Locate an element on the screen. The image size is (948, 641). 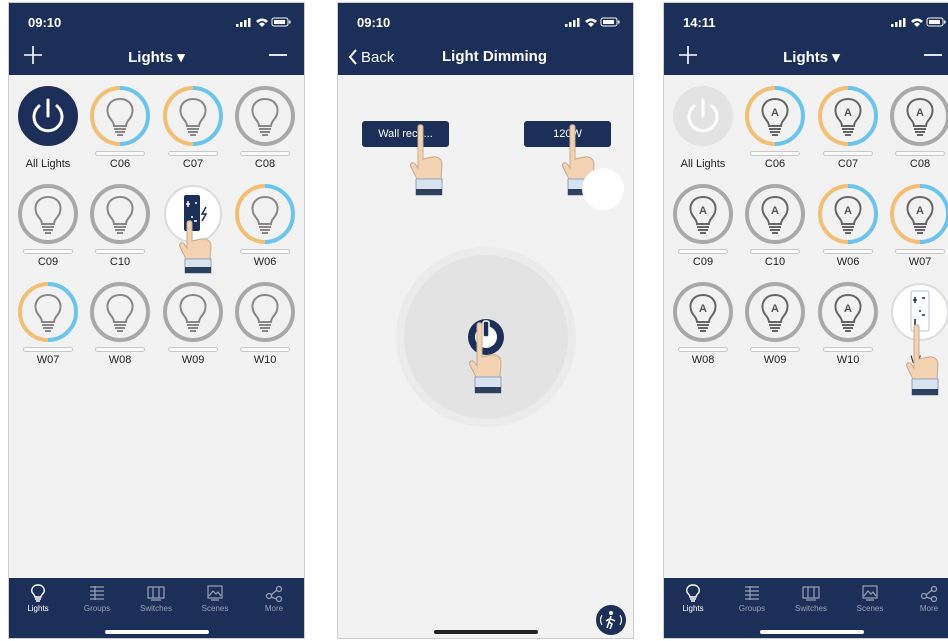
tab-groups: Groups is located at coordinates (752, 601).